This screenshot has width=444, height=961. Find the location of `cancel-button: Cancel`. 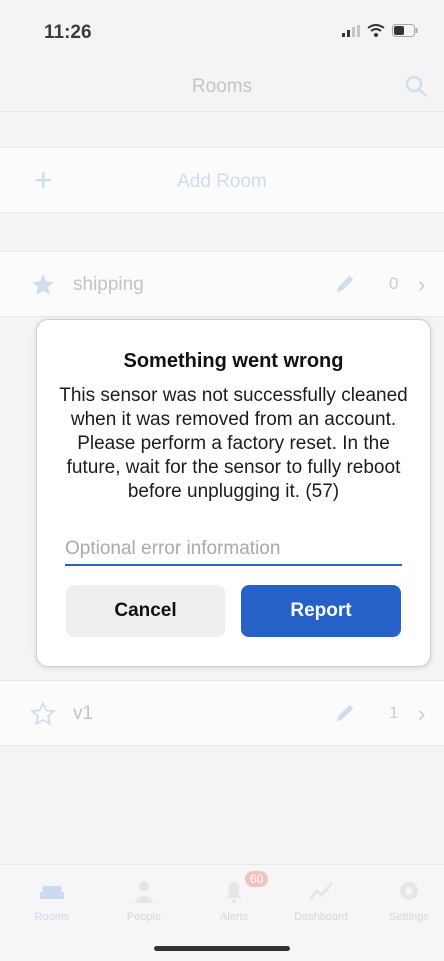

cancel-button: Cancel is located at coordinates (145, 611).